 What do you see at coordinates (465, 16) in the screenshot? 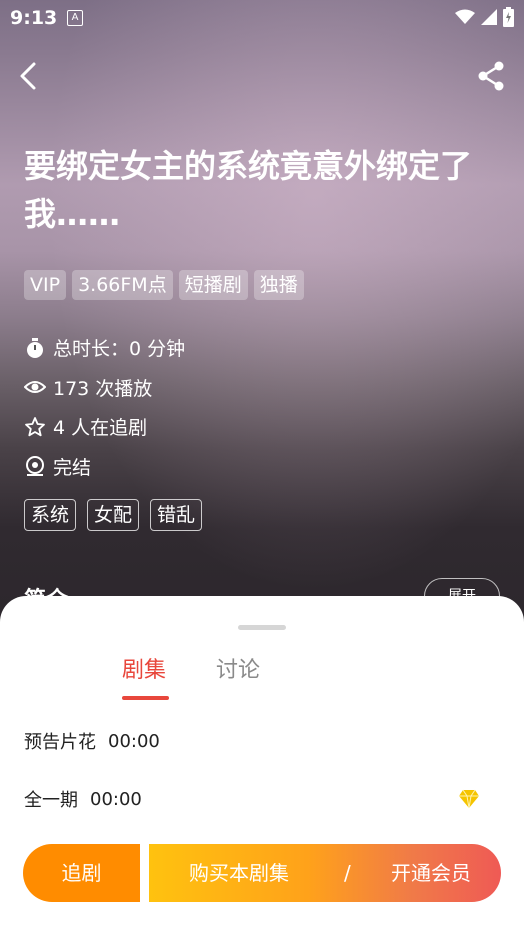
I see `wifi-icon` at bounding box center [465, 16].